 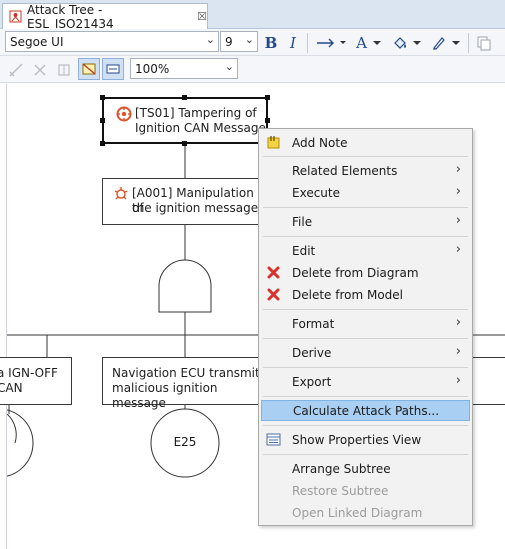 What do you see at coordinates (312, 352) in the screenshot?
I see `menu-label: Derive` at bounding box center [312, 352].